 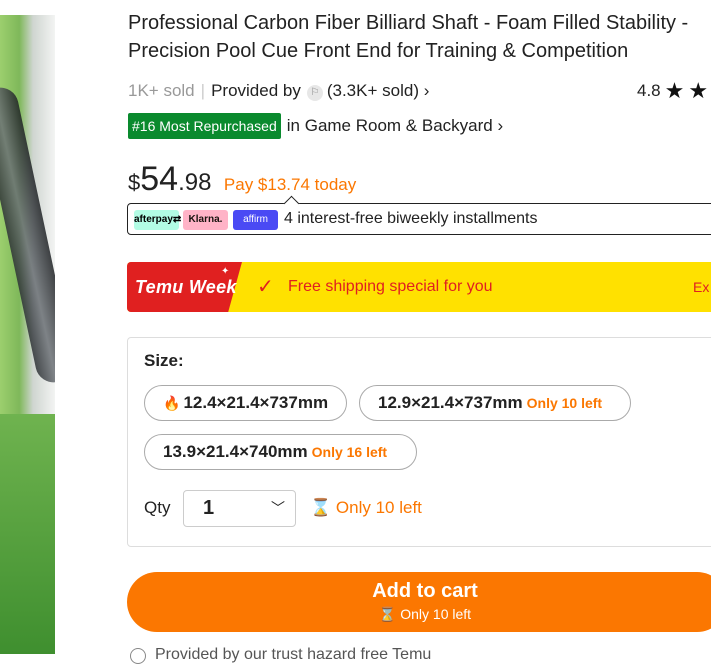 I want to click on size-option: 13.9×21.4×740mm Only 16 left, so click(x=280, y=452).